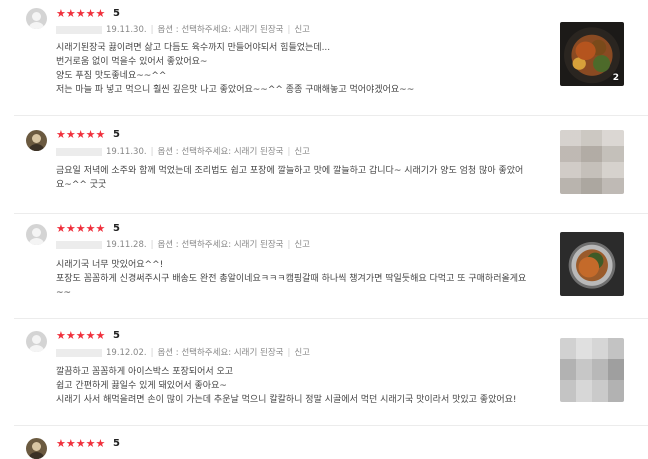 This screenshot has height=459, width=648. I want to click on review-line: 깔끔하고 꼼꼼하게 아이스박스 포장되어서 오고, so click(145, 372).